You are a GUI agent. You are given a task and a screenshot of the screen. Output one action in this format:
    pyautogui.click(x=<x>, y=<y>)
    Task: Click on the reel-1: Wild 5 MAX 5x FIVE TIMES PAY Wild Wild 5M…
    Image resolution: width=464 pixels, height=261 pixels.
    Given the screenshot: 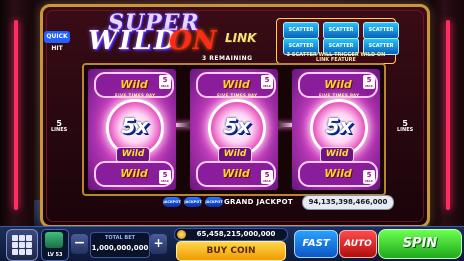 What is the action you would take?
    pyautogui.click(x=132, y=129)
    